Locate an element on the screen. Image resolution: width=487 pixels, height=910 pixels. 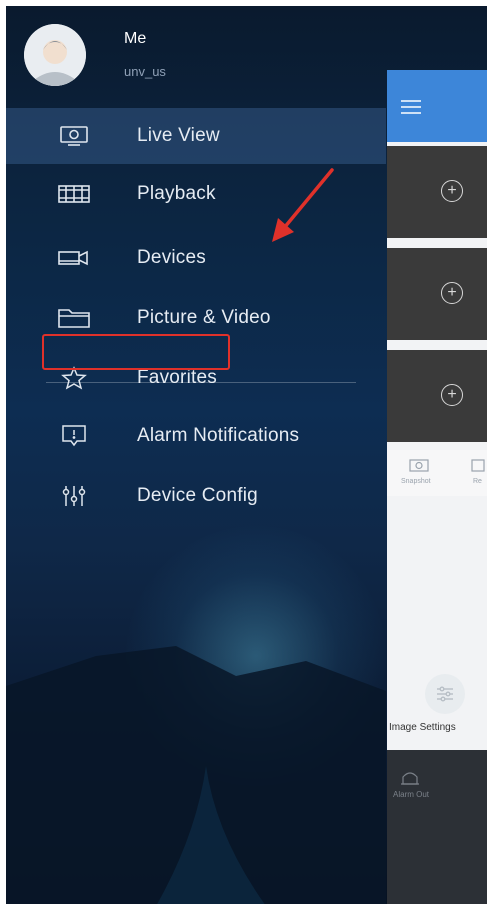
menu-item-label: Picture & Video is located at coordinates (204, 317).